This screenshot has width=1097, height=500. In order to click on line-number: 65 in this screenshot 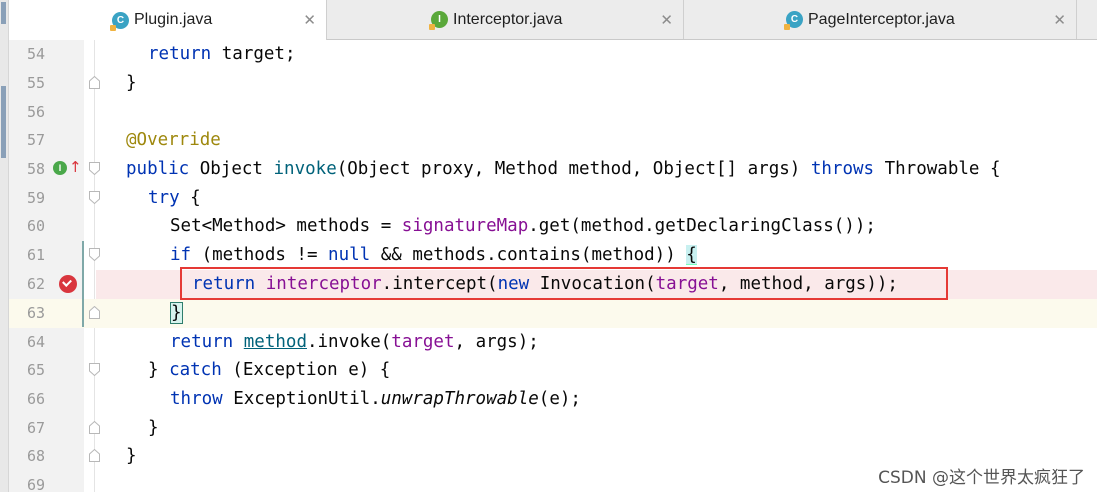, I will do `click(35, 370)`.